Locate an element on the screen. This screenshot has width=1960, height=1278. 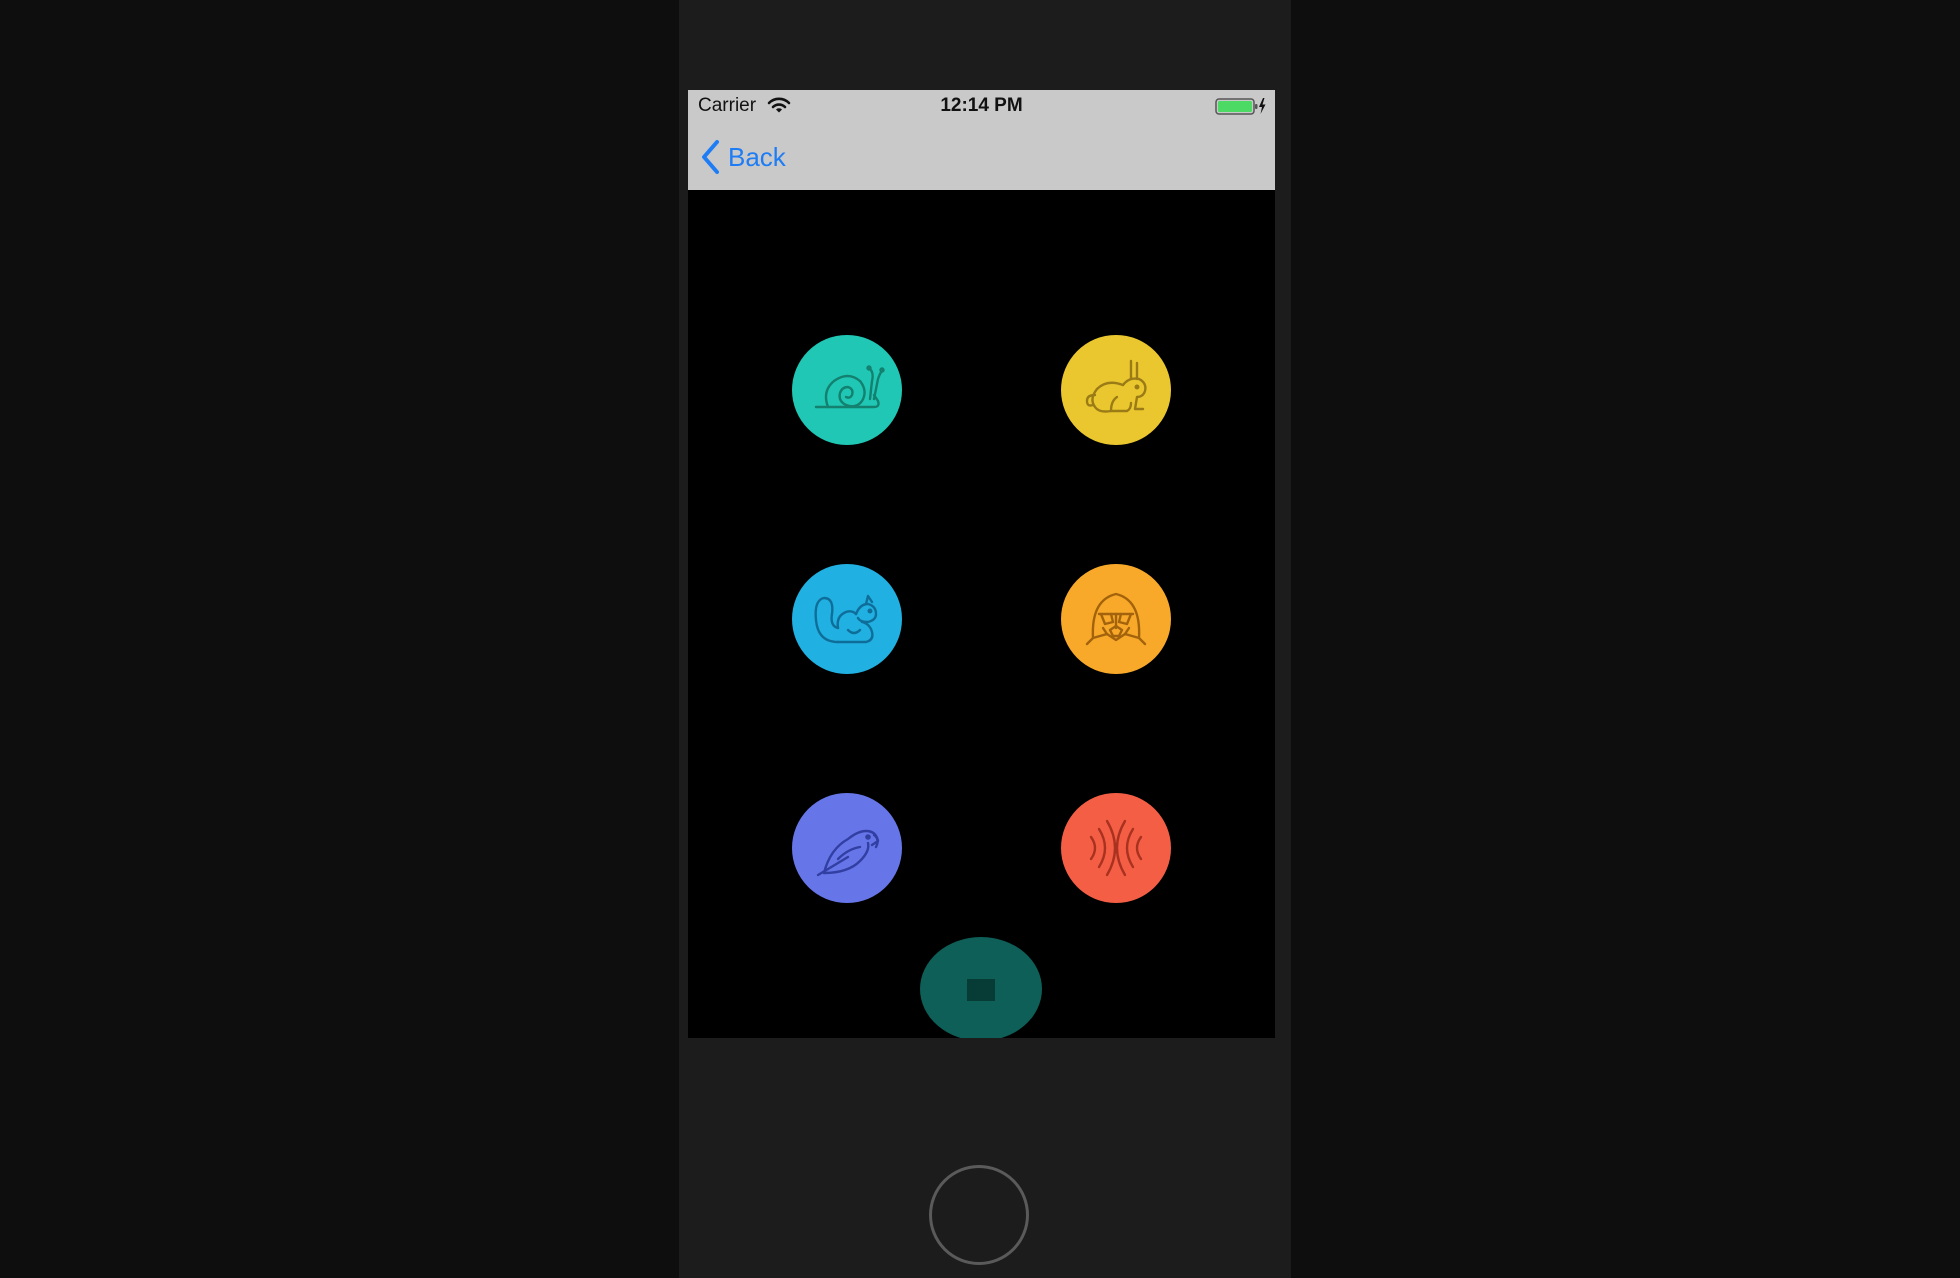
parrot-button is located at coordinates (847, 848).